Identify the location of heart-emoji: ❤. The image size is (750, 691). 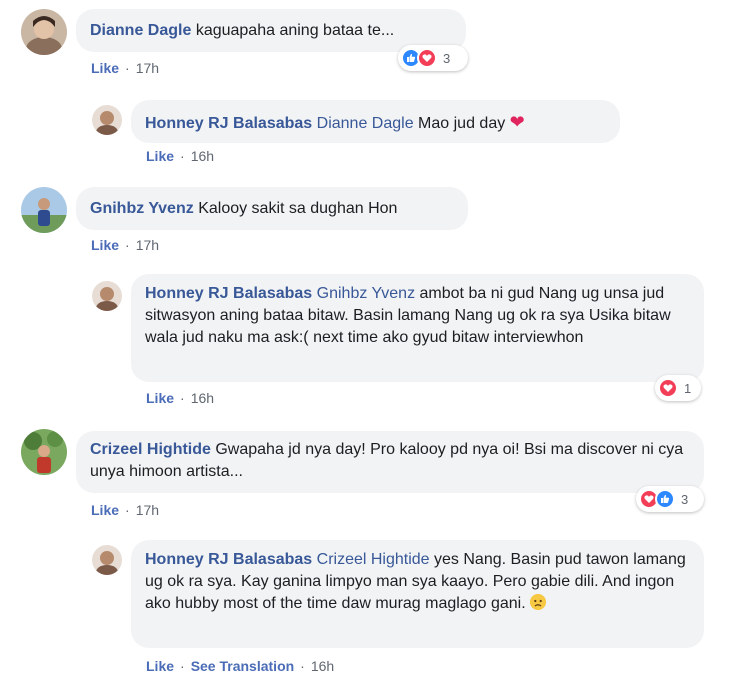
(517, 122).